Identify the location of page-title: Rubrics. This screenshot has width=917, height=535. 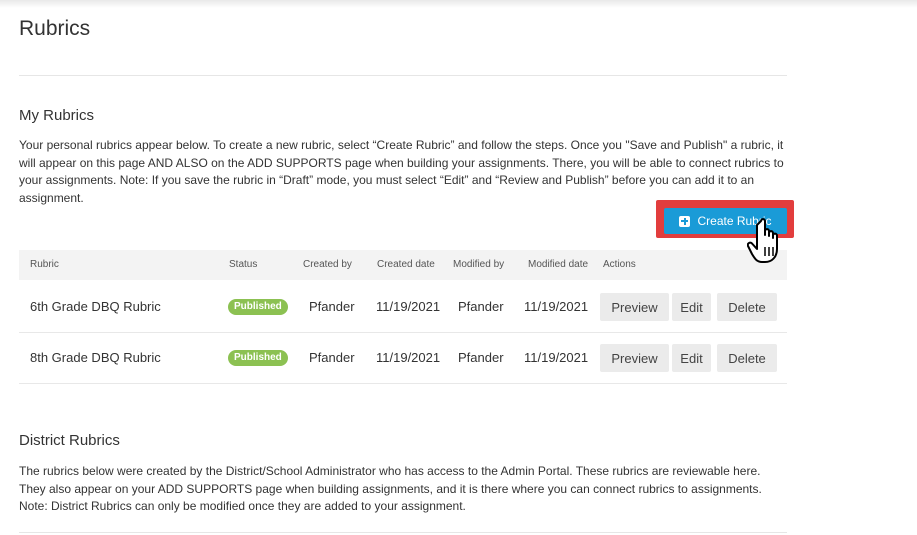
(55, 28).